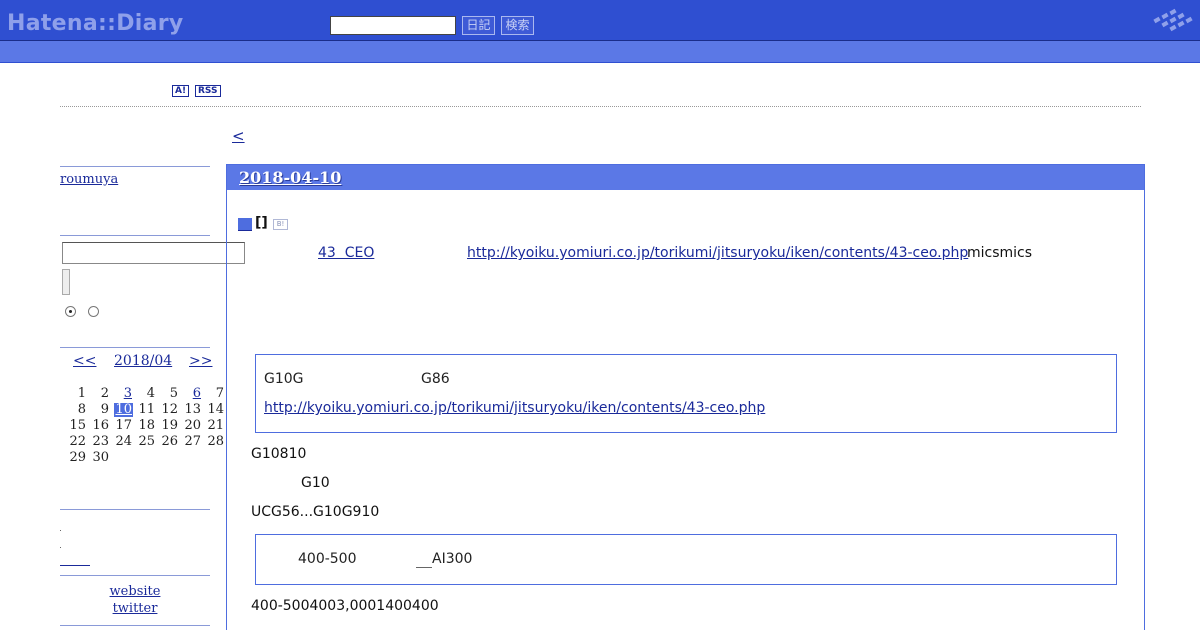  What do you see at coordinates (123, 425) in the screenshot?
I see `calendar-day: 17` at bounding box center [123, 425].